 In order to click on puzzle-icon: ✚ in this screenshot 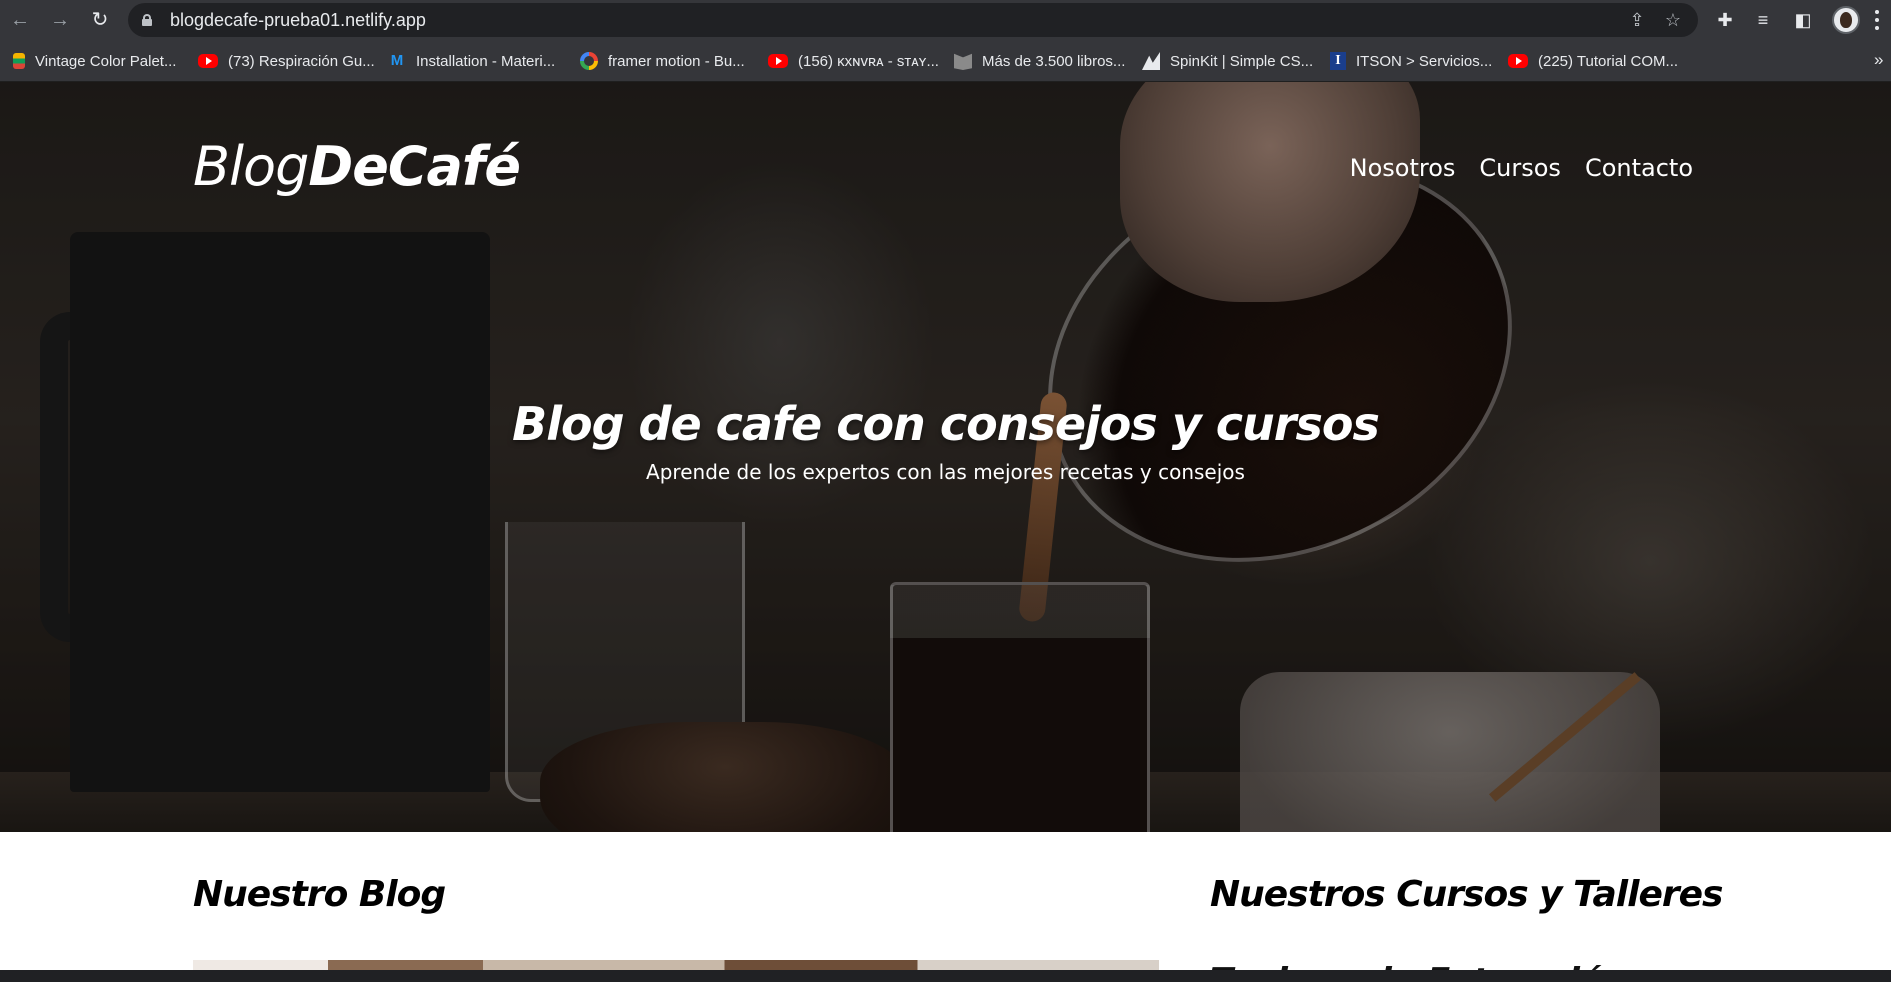, I will do `click(1725, 20)`.